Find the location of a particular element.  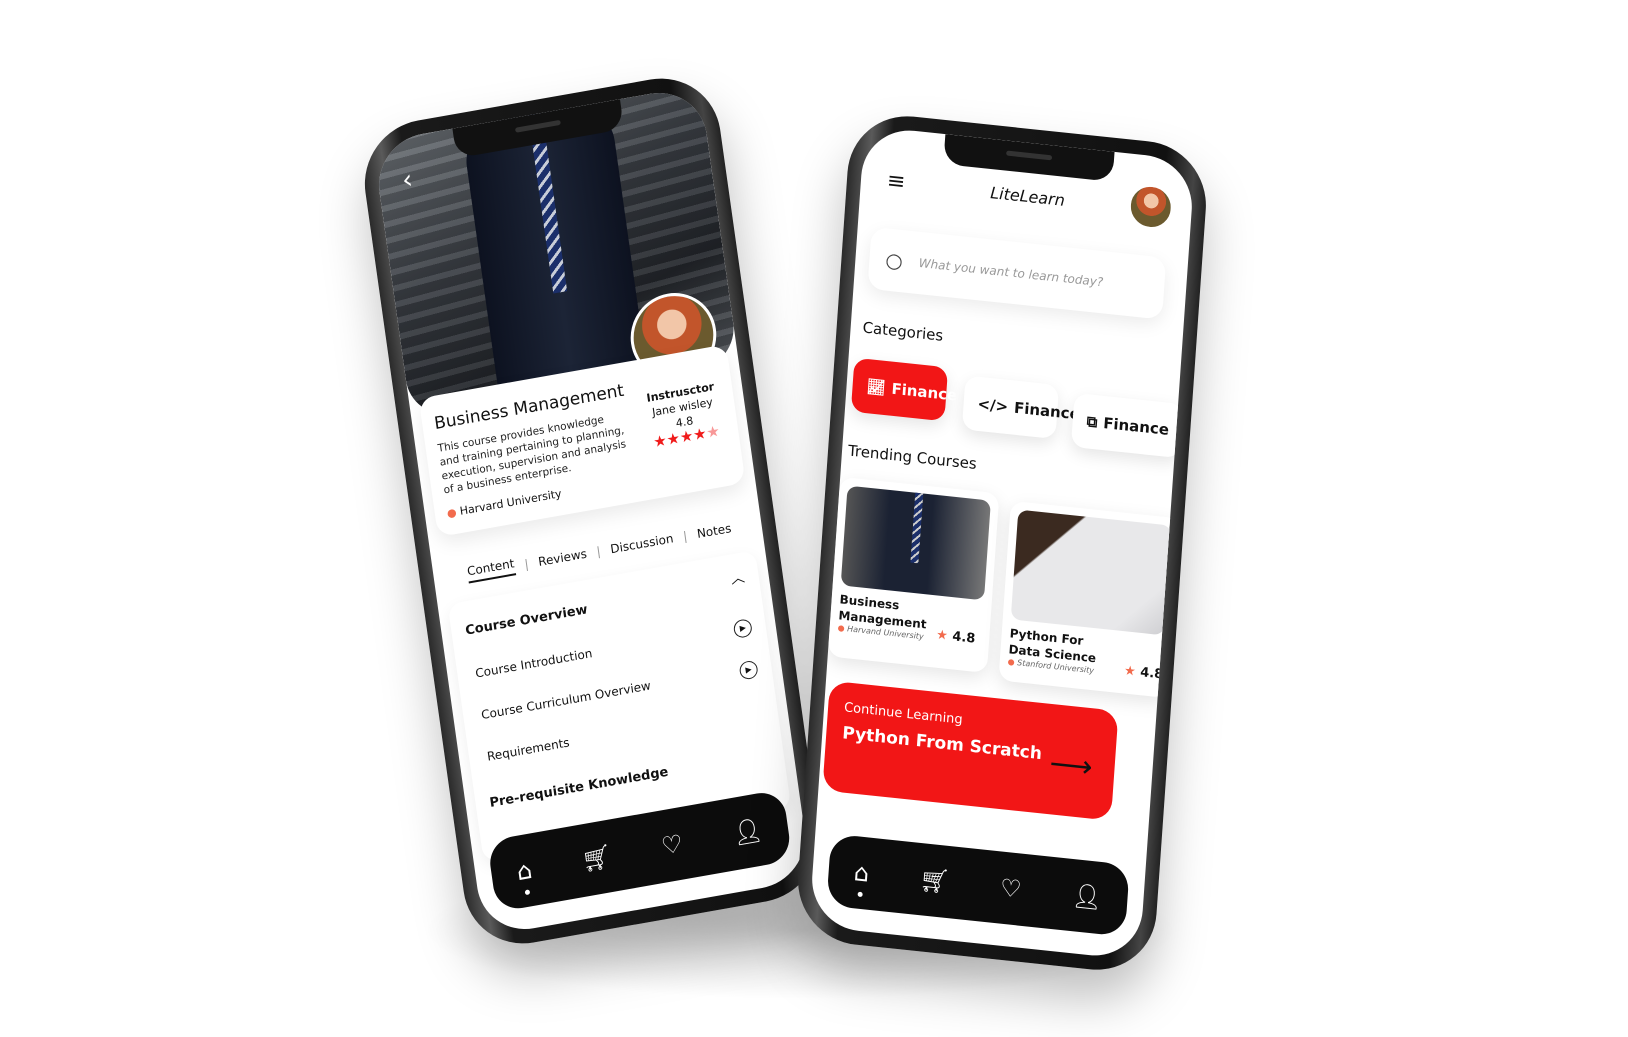

arrow-right-icon: ⟶ is located at coordinates (1070, 765).